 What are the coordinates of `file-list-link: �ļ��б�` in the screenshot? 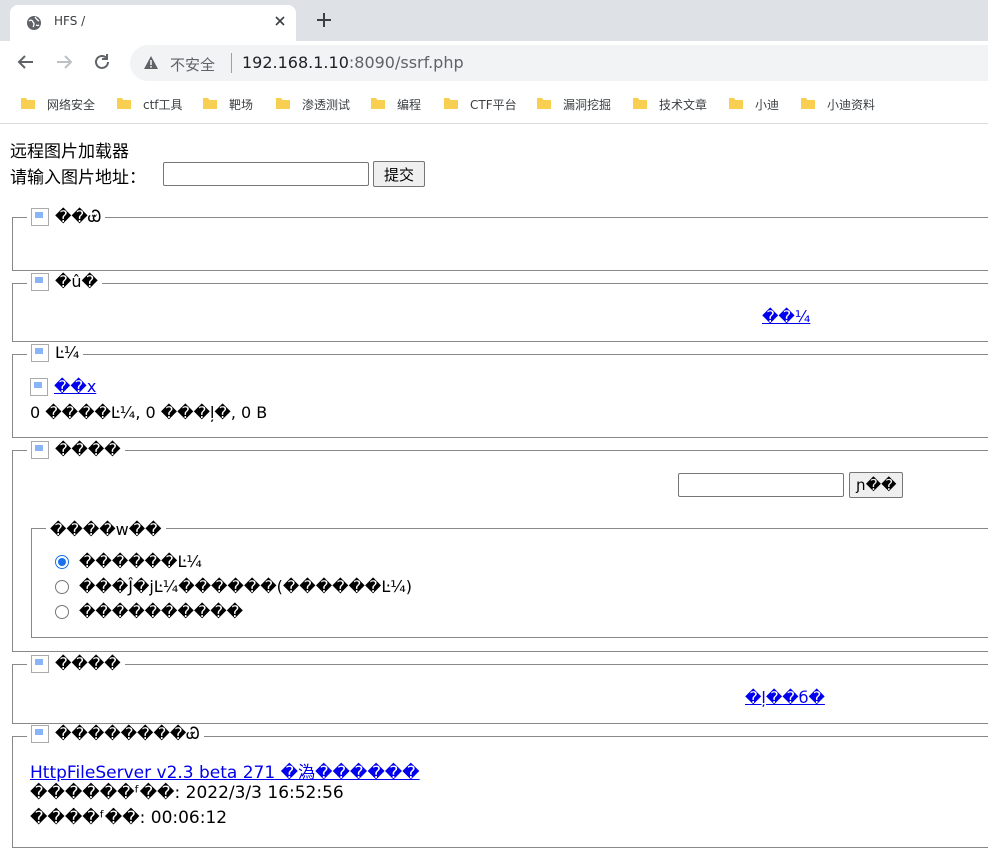 It's located at (785, 697).